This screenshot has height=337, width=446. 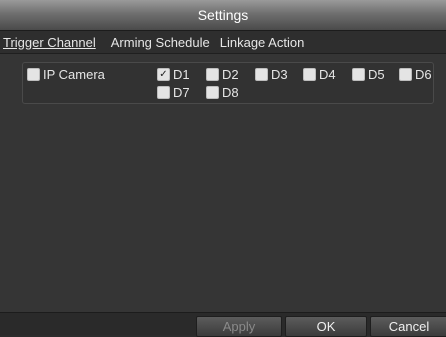 I want to click on channel-label: D2, so click(x=230, y=74).